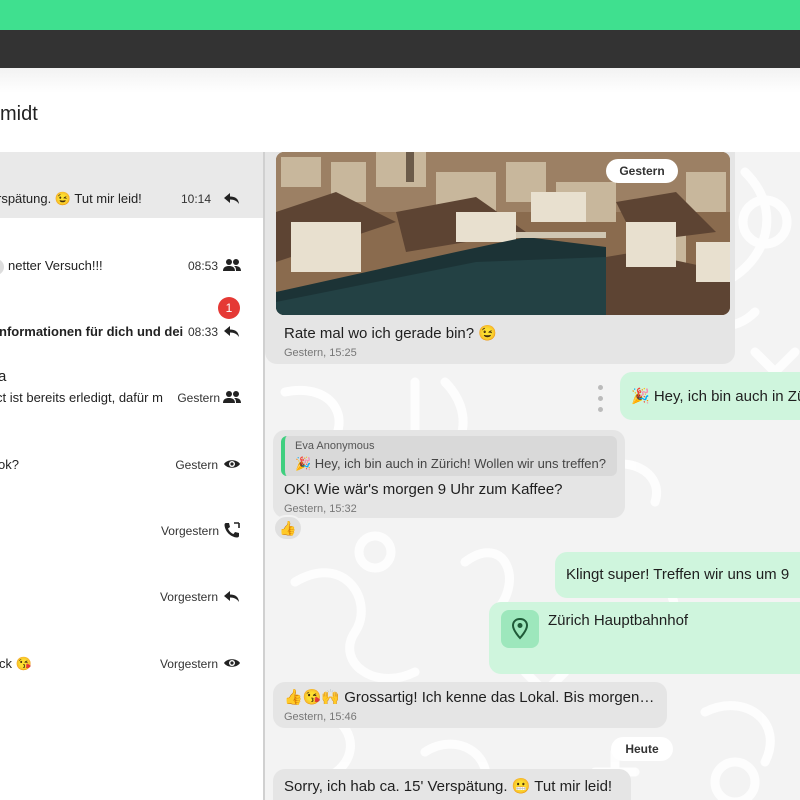  I want to click on chat-preview: ct ist bereits erledigt, dafür m, so click(81, 397).